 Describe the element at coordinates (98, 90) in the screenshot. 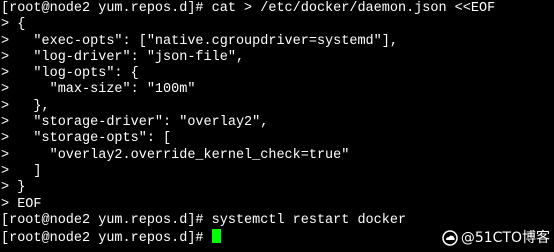

I see `terminal-line: > "max-size": "100m"` at that location.